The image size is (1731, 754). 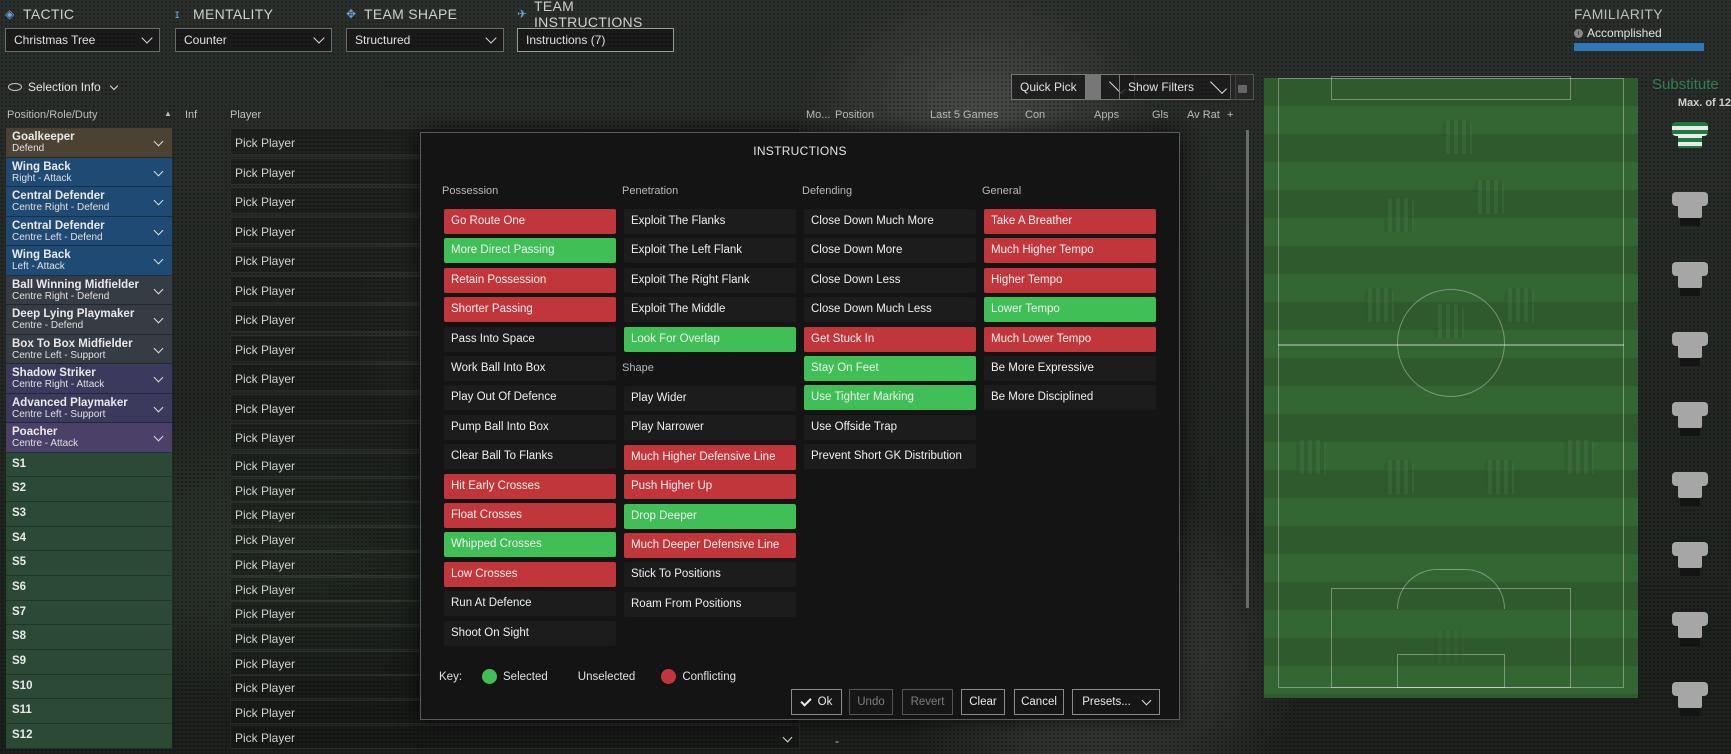 I want to click on tactic-select: Christmas Tree, so click(x=82, y=40).